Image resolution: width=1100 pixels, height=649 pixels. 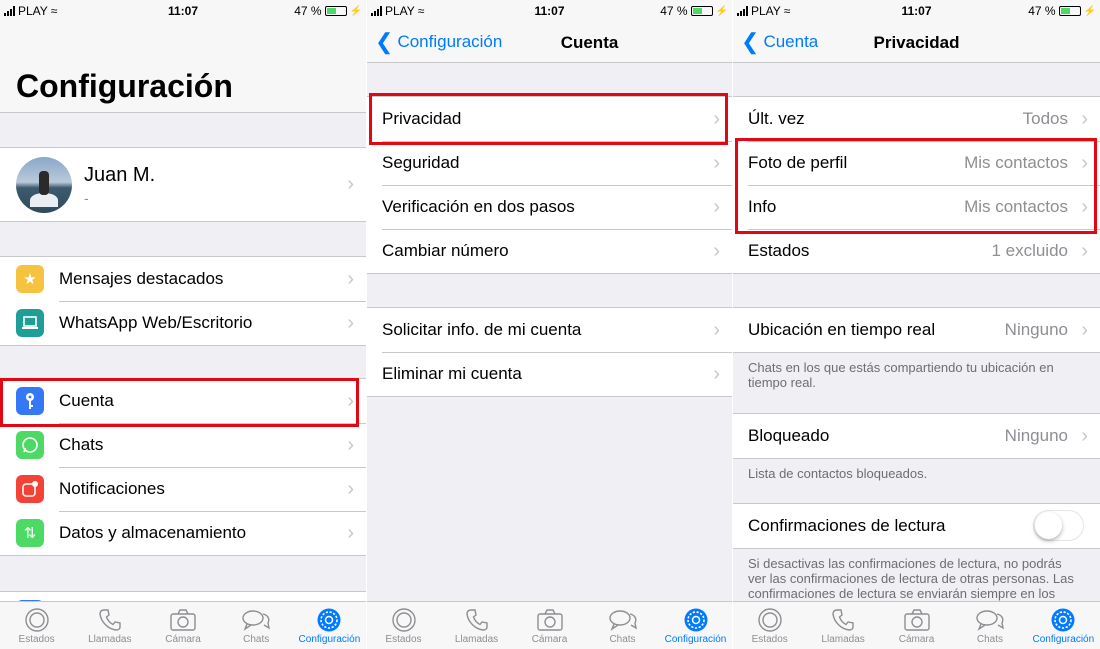 What do you see at coordinates (549, 620) in the screenshot?
I see `camera-icon` at bounding box center [549, 620].